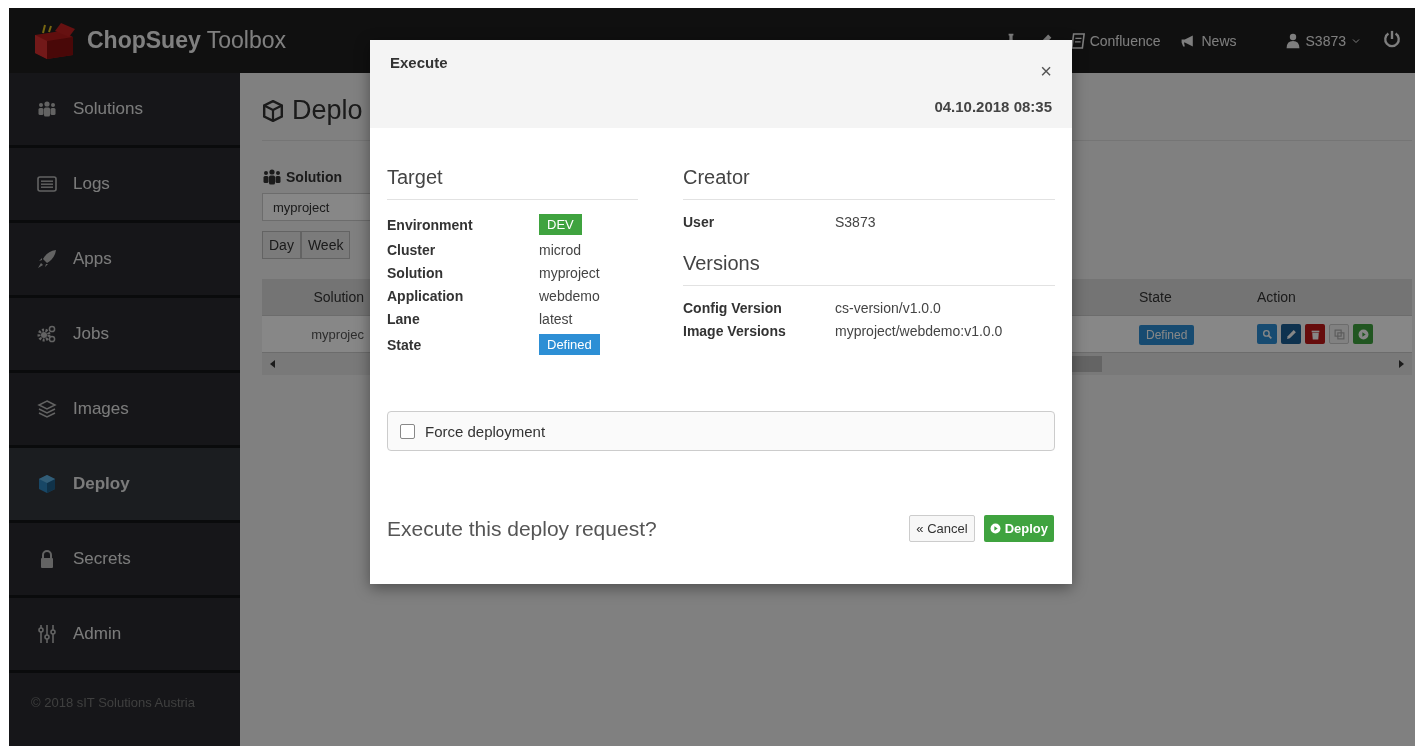 Image resolution: width=1415 pixels, height=746 pixels. Describe the element at coordinates (281, 245) in the screenshot. I see `range-button: Day` at that location.